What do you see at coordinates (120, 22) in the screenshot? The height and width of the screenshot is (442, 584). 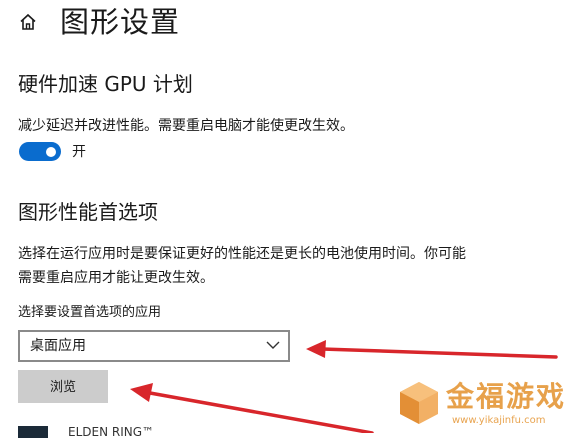 I see `page-title: 图形设置` at bounding box center [120, 22].